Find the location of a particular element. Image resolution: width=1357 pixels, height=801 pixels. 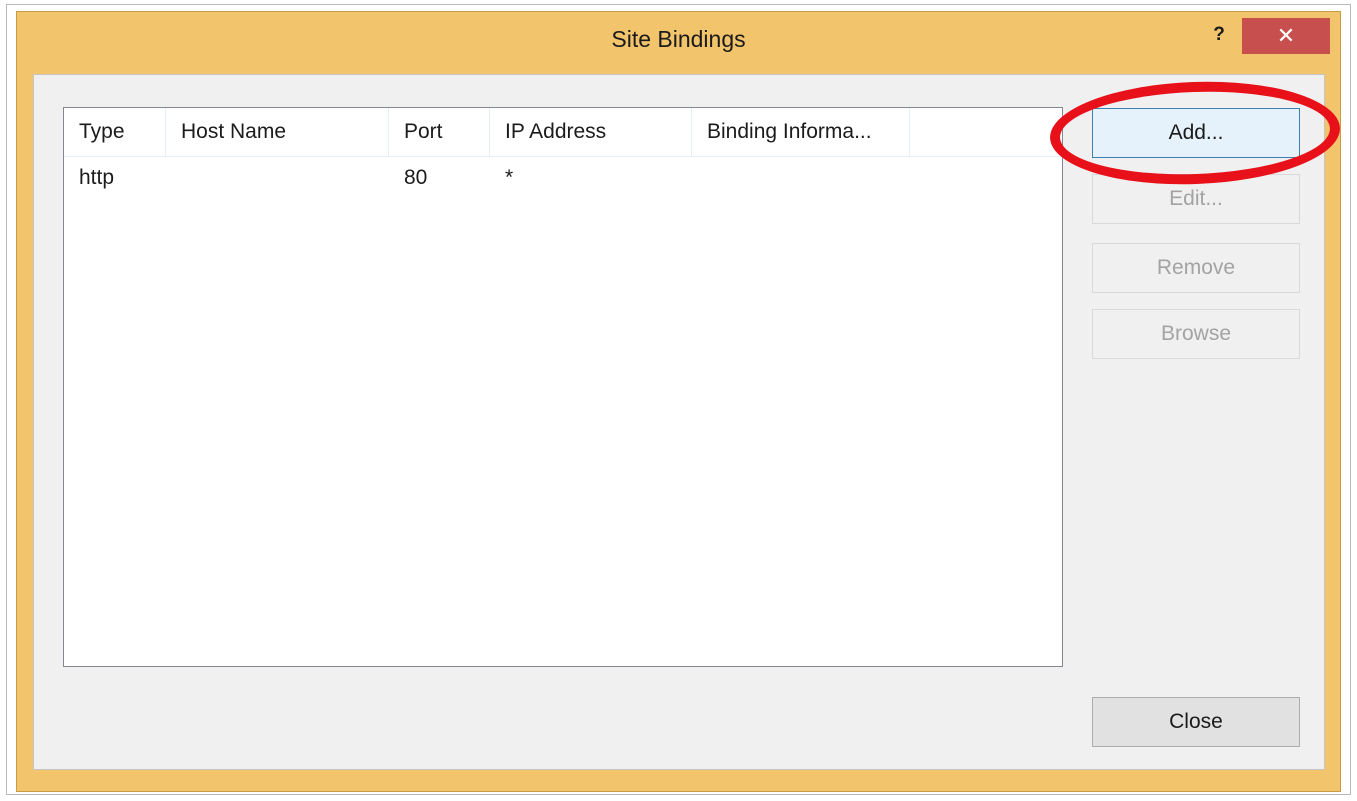

cell-ip-address: * is located at coordinates (509, 177).